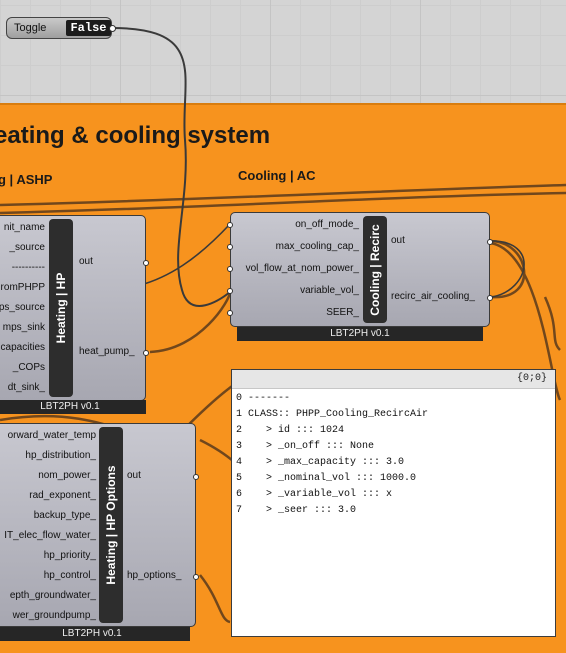 This screenshot has width=566, height=653. Describe the element at coordinates (70, 575) in the screenshot. I see `input-param: hp_control_` at that location.